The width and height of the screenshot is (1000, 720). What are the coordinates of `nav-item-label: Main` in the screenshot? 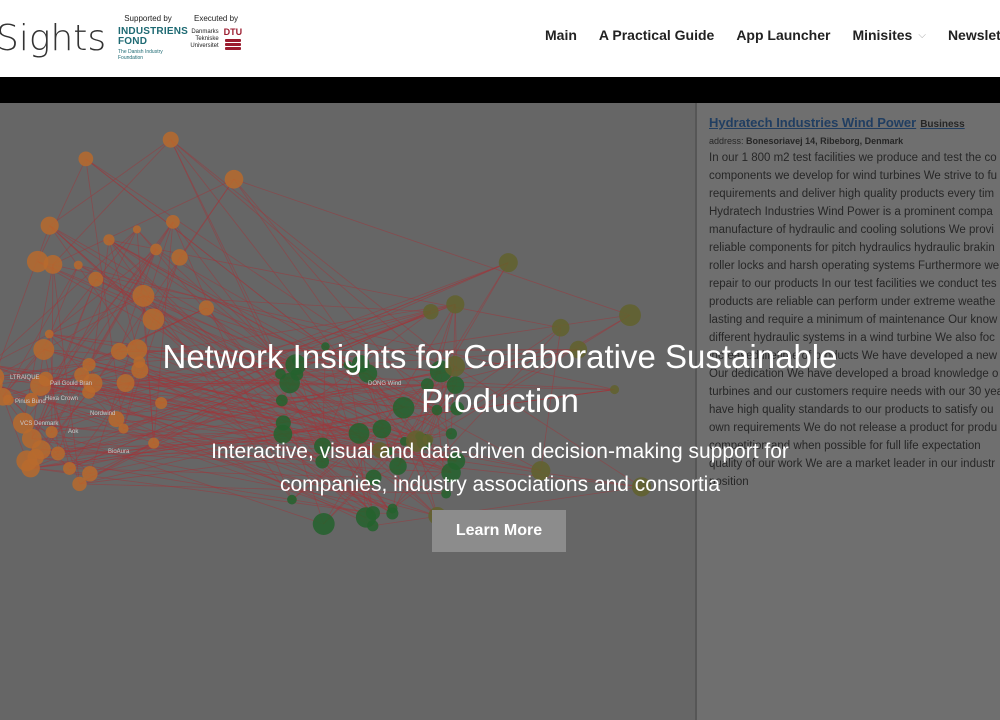 It's located at (561, 35).